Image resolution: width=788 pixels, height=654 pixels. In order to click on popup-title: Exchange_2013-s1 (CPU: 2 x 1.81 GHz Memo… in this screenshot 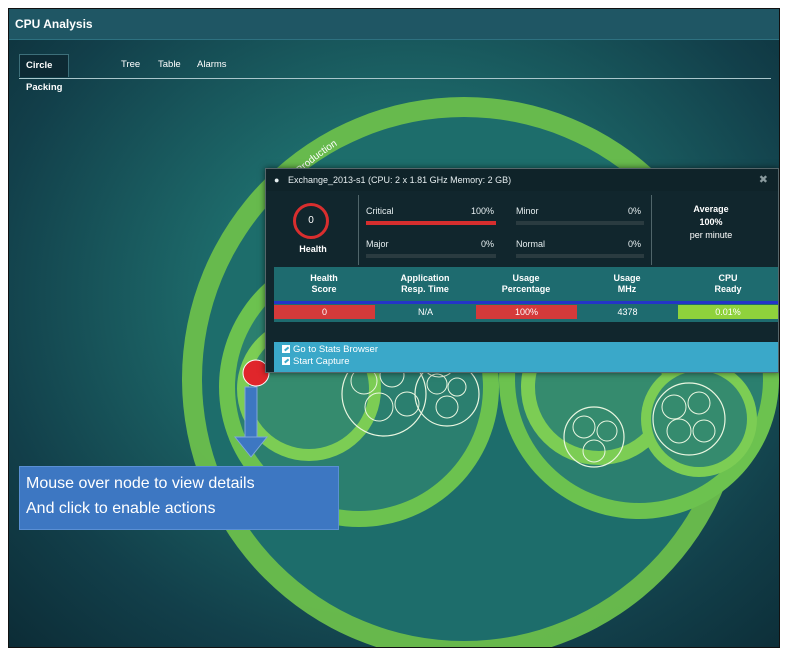, I will do `click(400, 180)`.